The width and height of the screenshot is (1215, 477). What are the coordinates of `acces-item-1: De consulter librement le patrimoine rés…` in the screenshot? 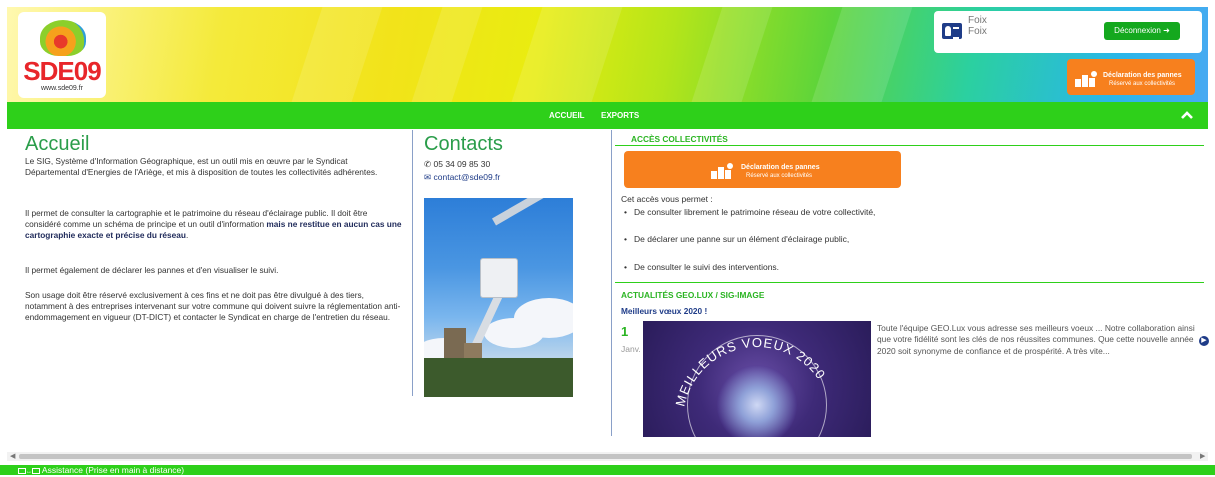 It's located at (761, 212).